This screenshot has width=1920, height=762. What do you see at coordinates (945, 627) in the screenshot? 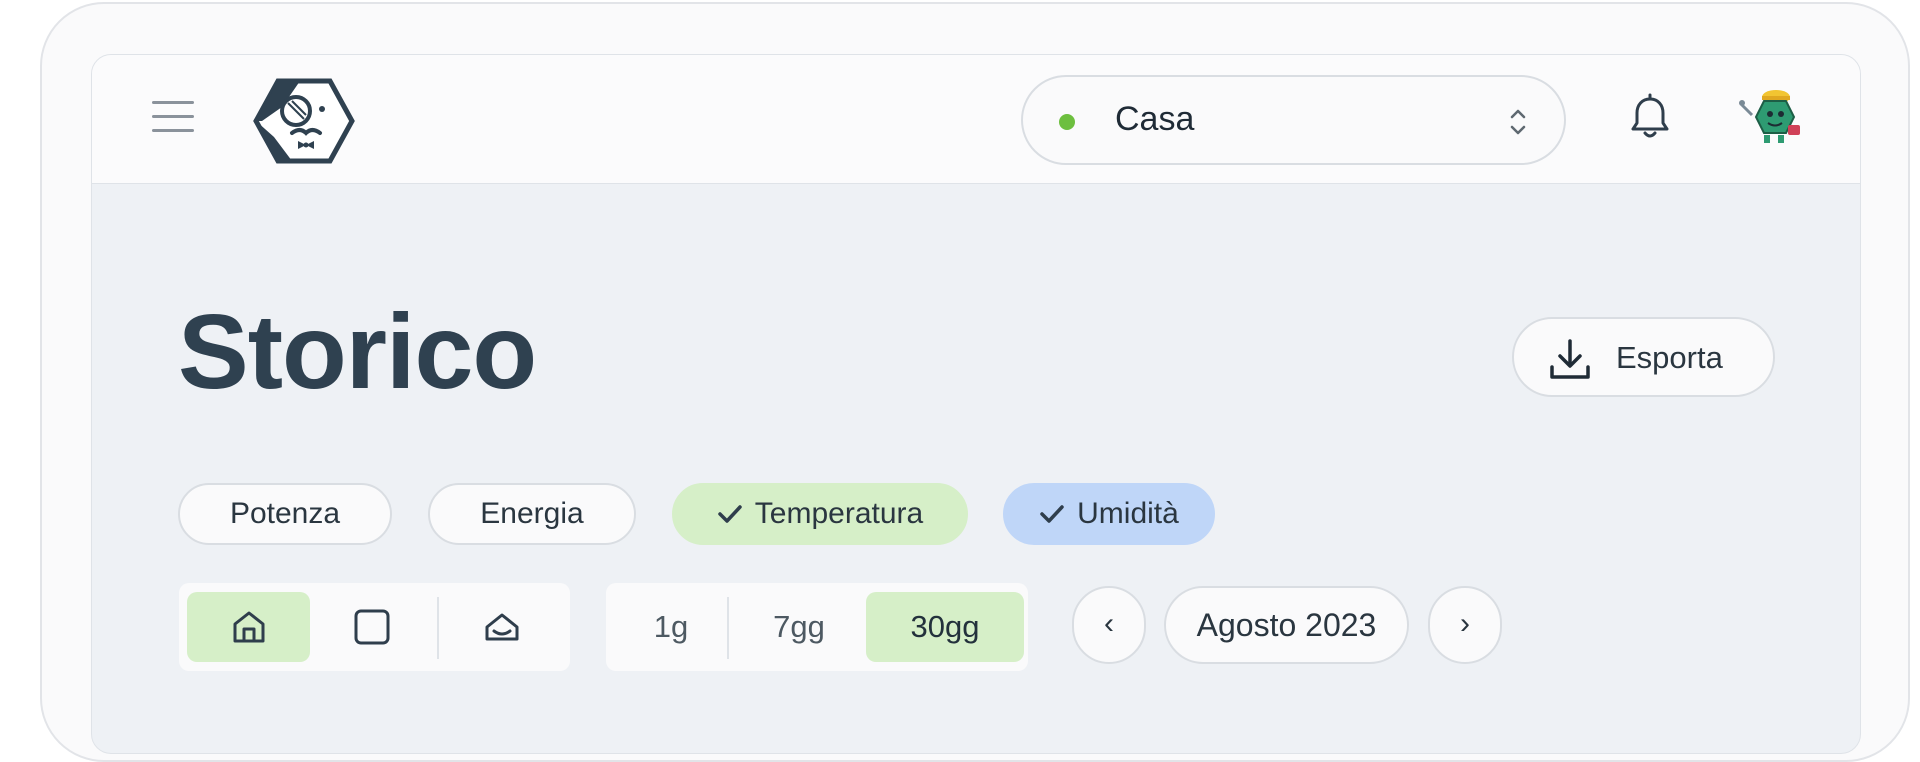
I see `range-30gg-option: 30gg` at bounding box center [945, 627].